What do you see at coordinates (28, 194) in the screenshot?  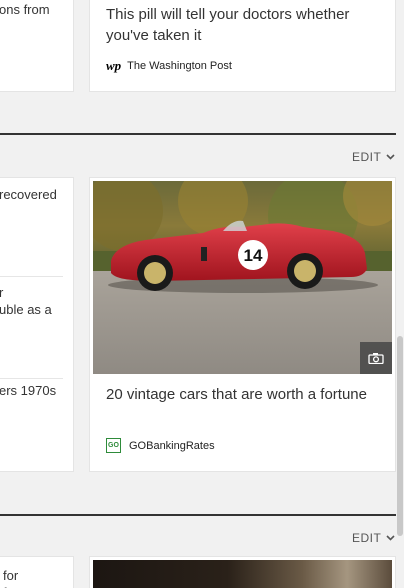 I see `list-item-text: recovered` at bounding box center [28, 194].